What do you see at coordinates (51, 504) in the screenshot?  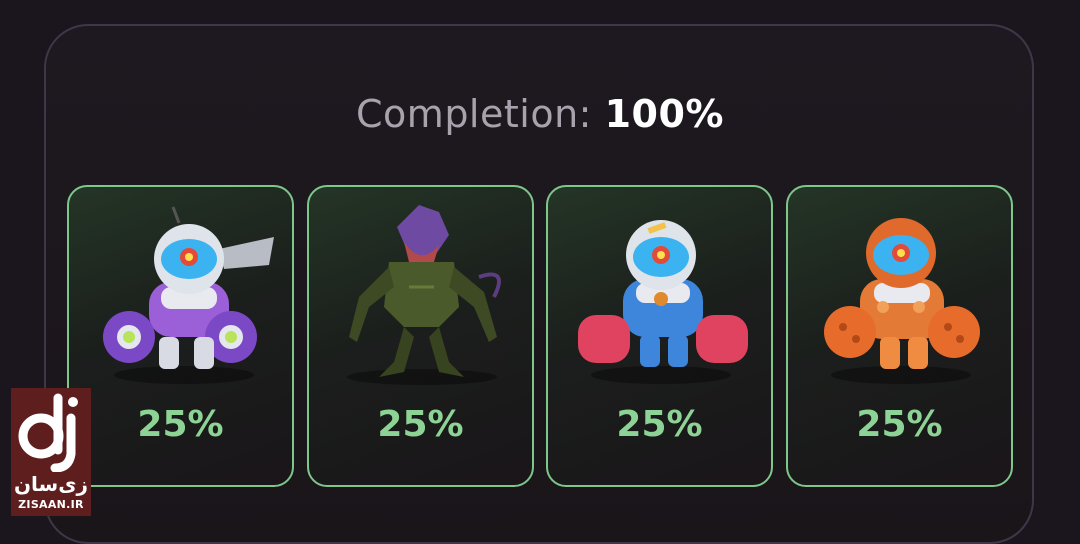 I see `logo-text-en: ZISAAN.IR` at bounding box center [51, 504].